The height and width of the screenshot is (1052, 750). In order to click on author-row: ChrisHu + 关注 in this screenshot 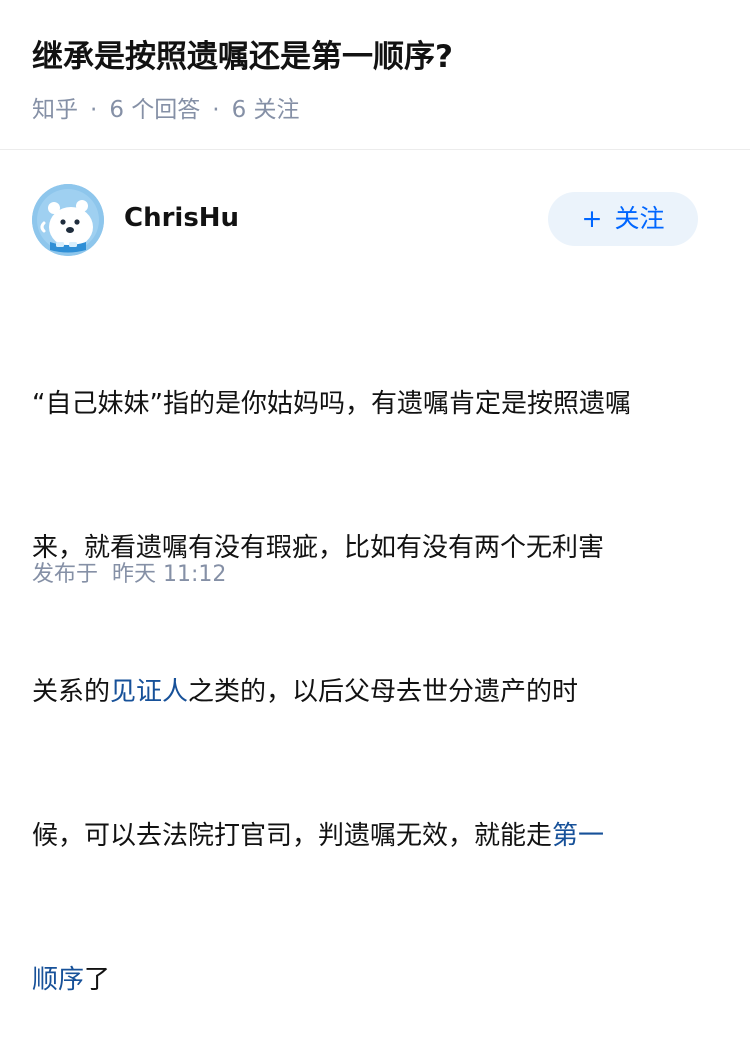, I will do `click(375, 220)`.